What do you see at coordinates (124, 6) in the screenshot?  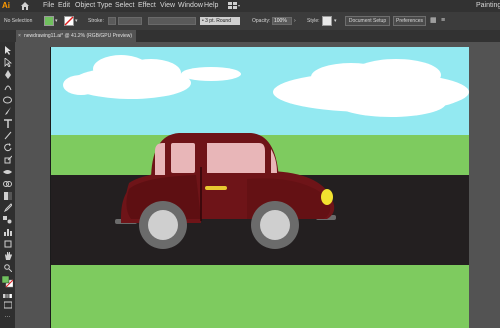 I see `menu-select: Select` at bounding box center [124, 6].